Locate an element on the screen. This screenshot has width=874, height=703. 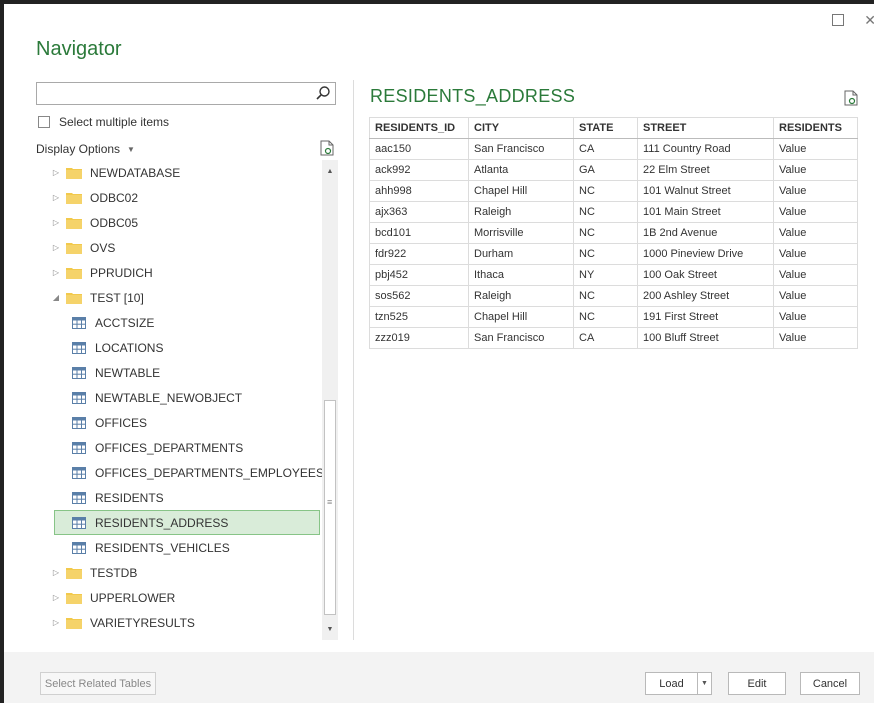
tree-item-label: NEWTABLE is located at coordinates (128, 372).